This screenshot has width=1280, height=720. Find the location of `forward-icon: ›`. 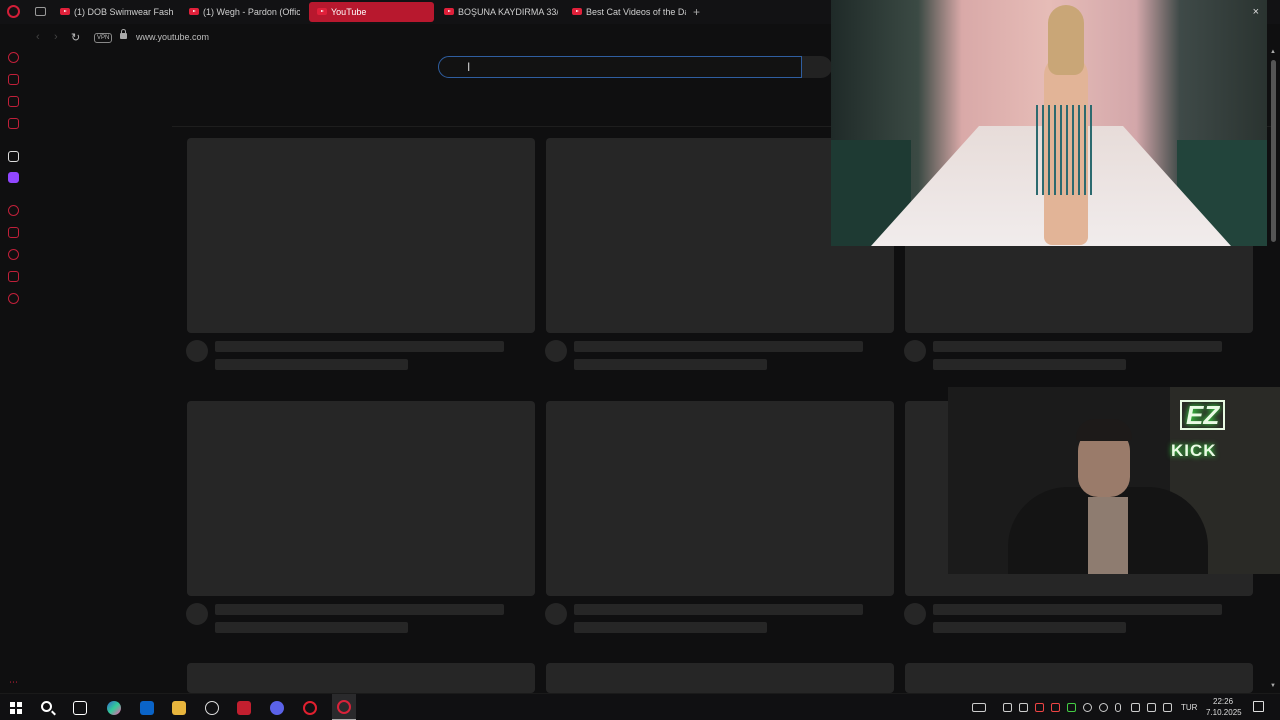

forward-icon: › is located at coordinates (56, 37).